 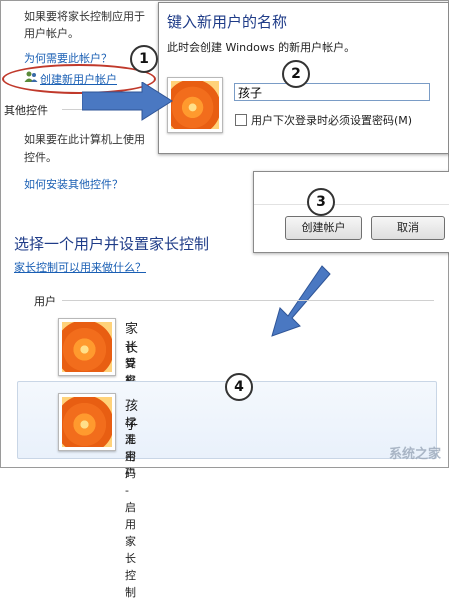 What do you see at coordinates (248, 300) in the screenshot?
I see `users-divider` at bounding box center [248, 300].